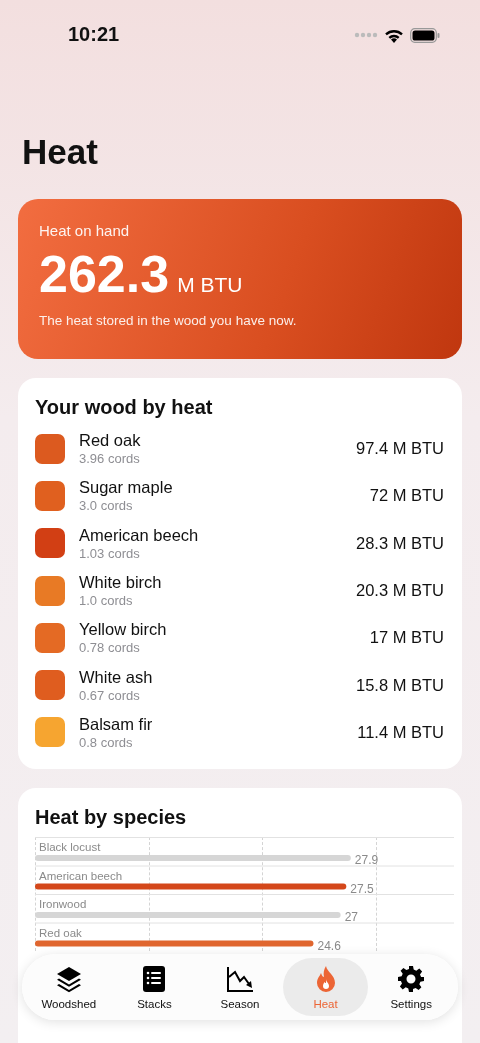  I want to click on wifi-icon, so click(394, 35).